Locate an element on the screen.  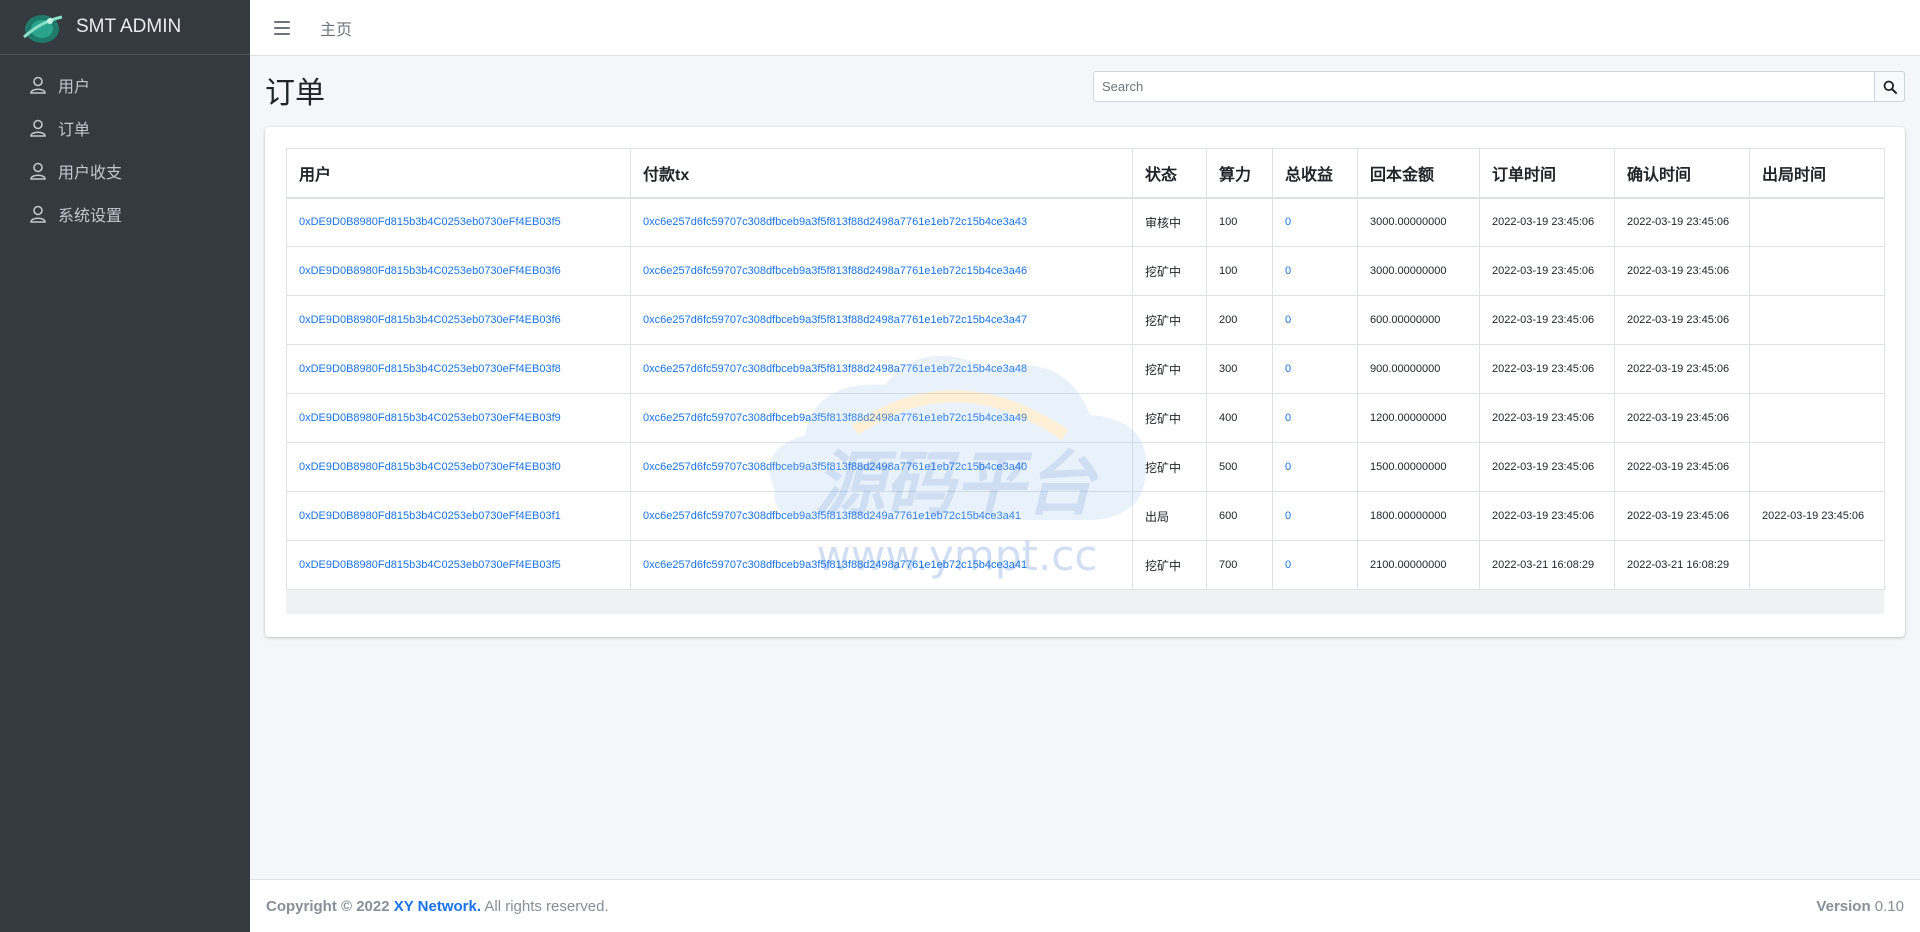
hashrate-cell: 200 is located at coordinates (1228, 320).